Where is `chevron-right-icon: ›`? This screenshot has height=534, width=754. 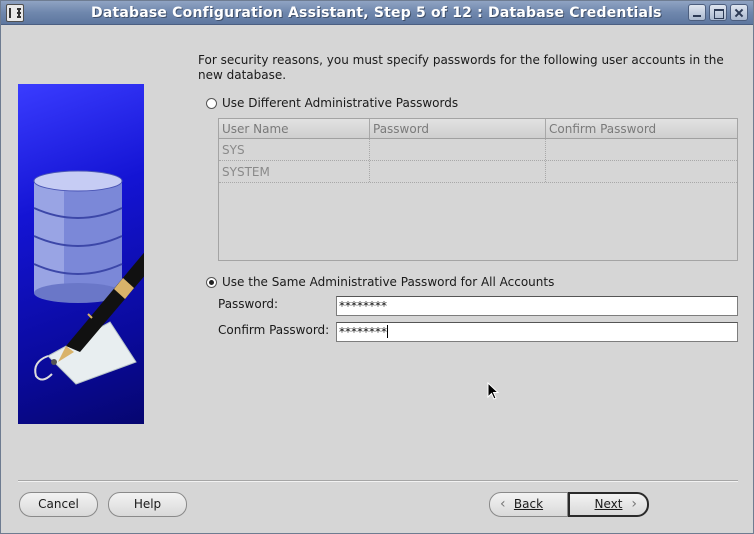 chevron-right-icon: › is located at coordinates (634, 504).